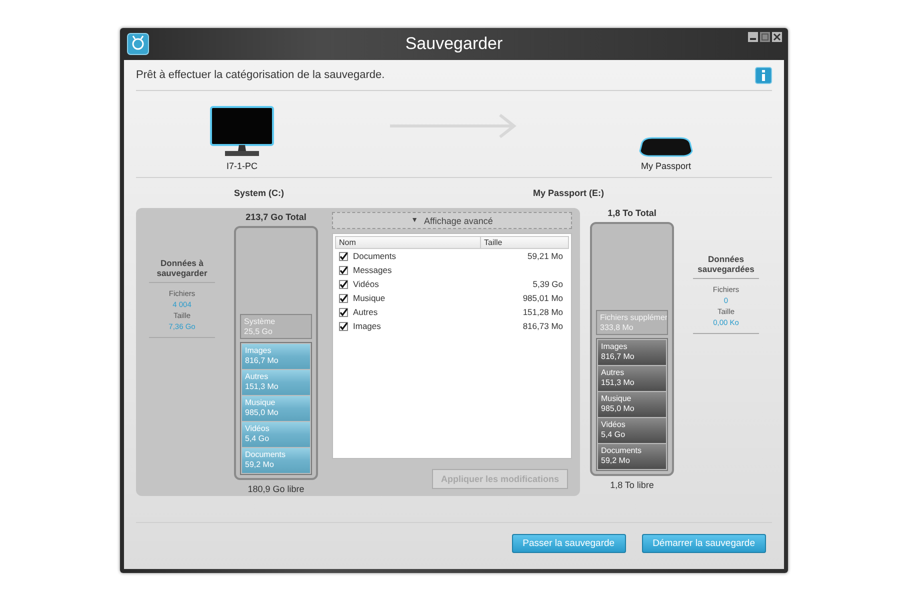 This screenshot has width=900, height=600. Describe the element at coordinates (138, 44) in the screenshot. I see `app-icon` at that location.